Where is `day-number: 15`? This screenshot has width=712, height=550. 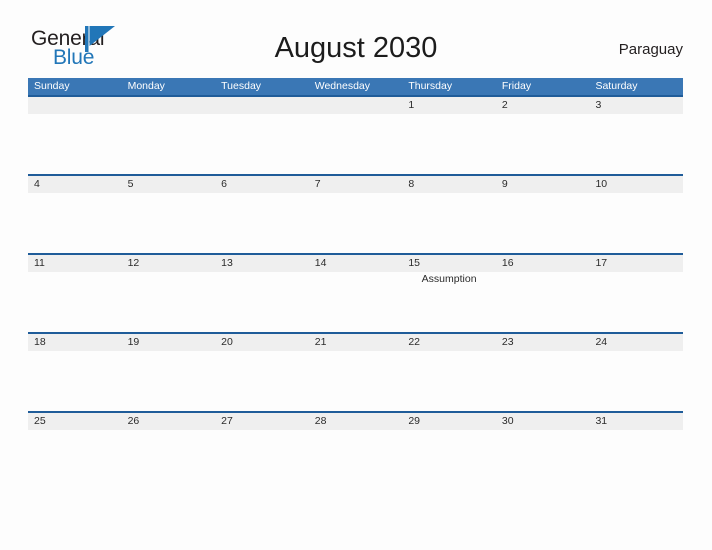 day-number: 15 is located at coordinates (449, 263).